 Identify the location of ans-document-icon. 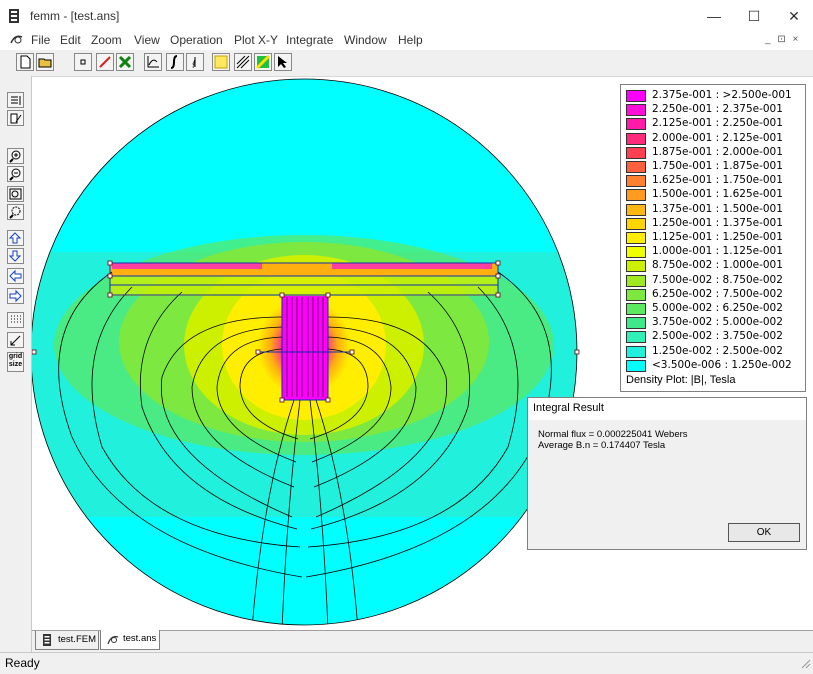
(113, 643).